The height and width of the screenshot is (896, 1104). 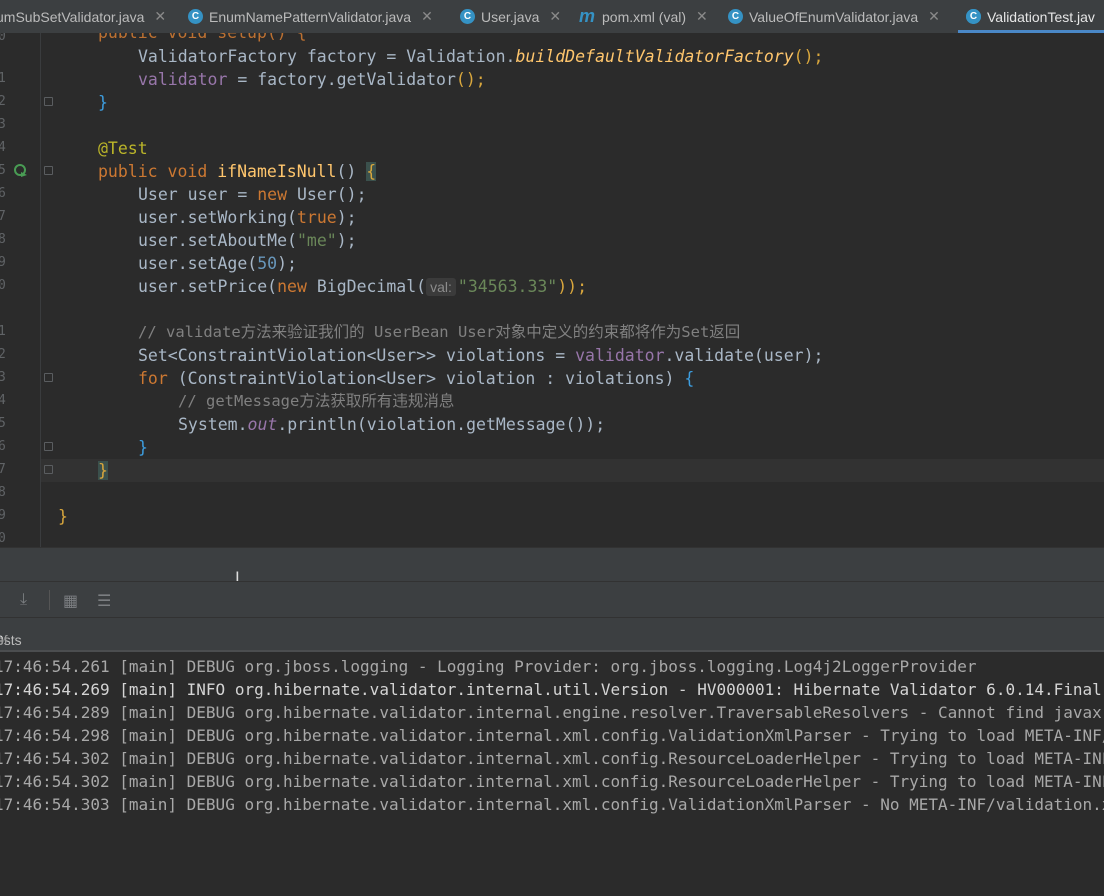 I want to click on current-line-highlight, so click(x=572, y=470).